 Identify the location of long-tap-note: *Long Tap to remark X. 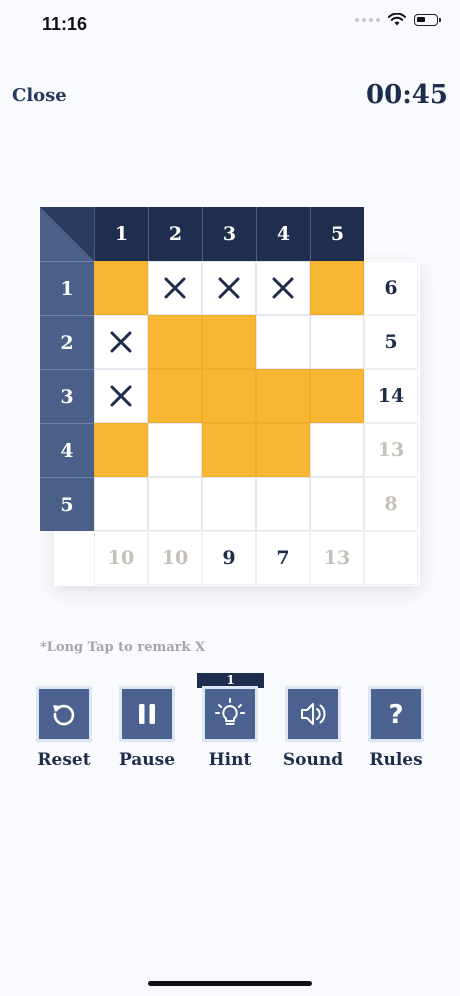
(123, 647).